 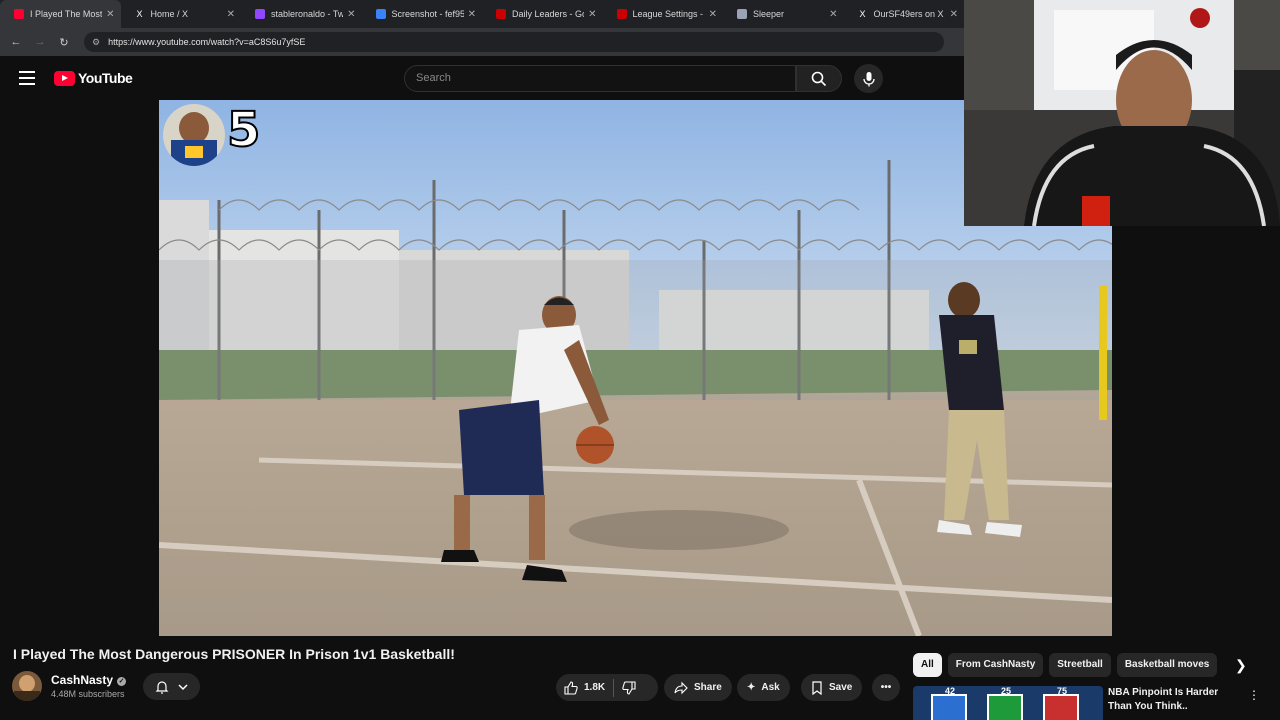 I want to click on thumbs-down-icon, so click(x=629, y=687).